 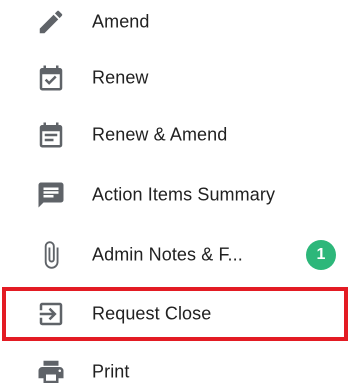 What do you see at coordinates (176, 25) in the screenshot?
I see `menu-item-amend: Amend` at bounding box center [176, 25].